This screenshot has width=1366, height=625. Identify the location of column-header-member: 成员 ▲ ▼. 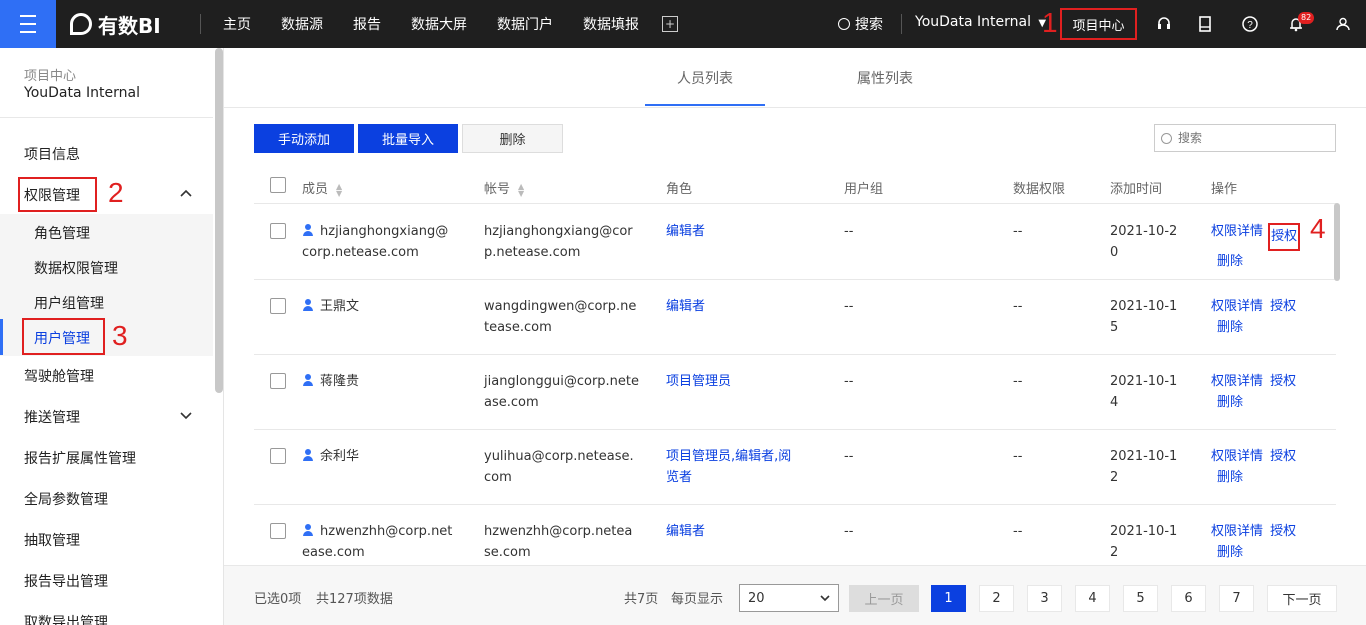
(322, 187).